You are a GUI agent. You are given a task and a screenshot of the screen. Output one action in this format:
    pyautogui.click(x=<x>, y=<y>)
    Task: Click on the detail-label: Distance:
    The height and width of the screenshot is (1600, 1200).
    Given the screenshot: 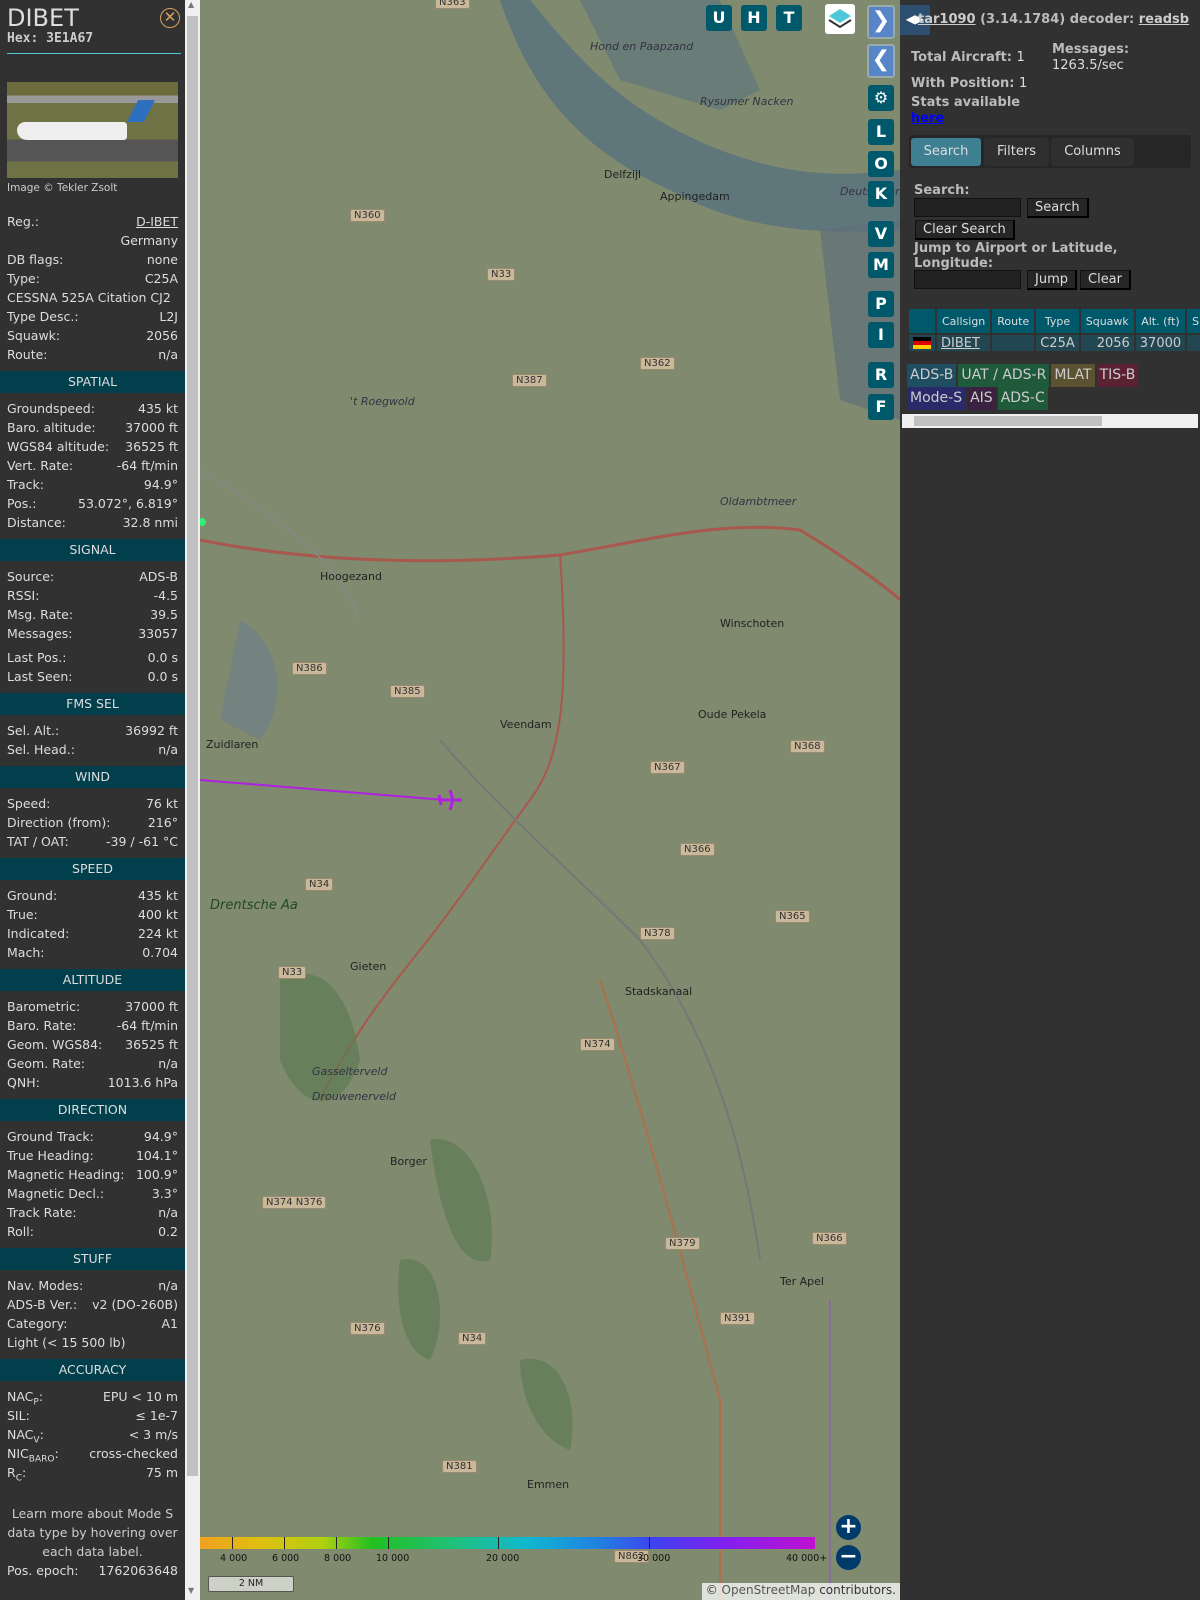 What is the action you would take?
    pyautogui.click(x=36, y=522)
    